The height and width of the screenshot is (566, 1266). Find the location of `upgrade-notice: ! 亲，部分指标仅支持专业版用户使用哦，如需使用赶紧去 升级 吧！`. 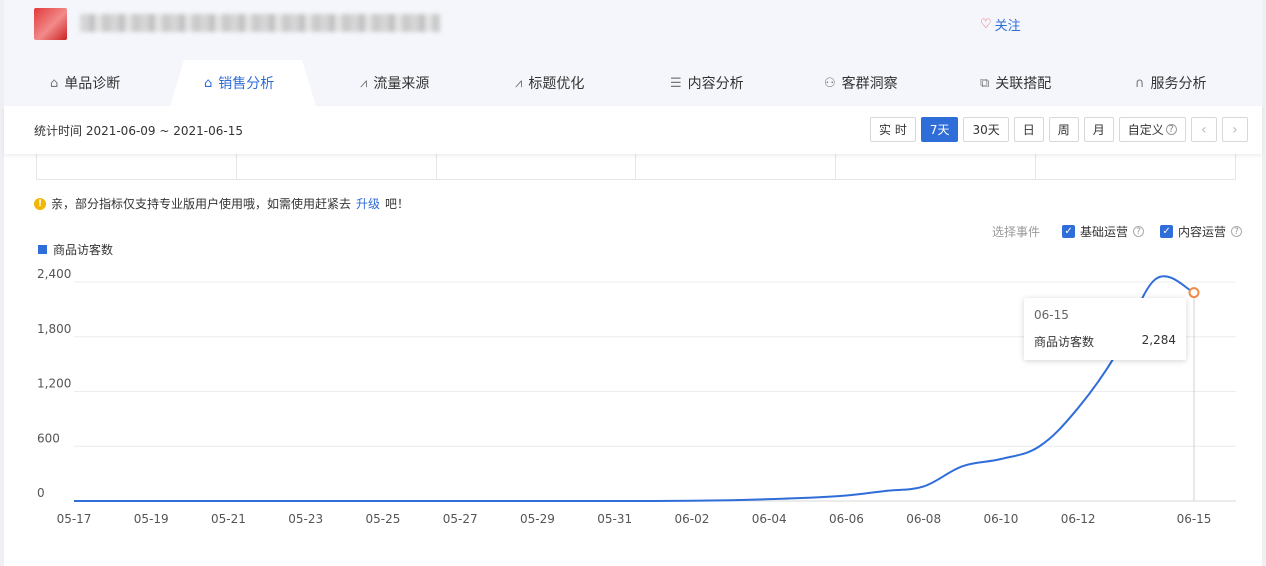

upgrade-notice: ! 亲，部分指标仅支持专业版用户使用哦，如需使用赶紧去 升级 吧！ is located at coordinates (221, 203).